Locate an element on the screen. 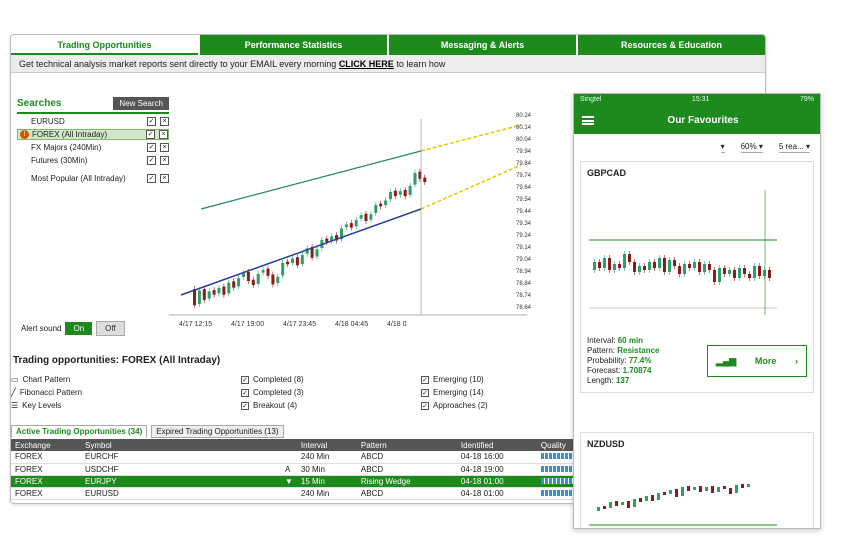 This screenshot has height=538, width=862. value: 77.4% is located at coordinates (640, 360).